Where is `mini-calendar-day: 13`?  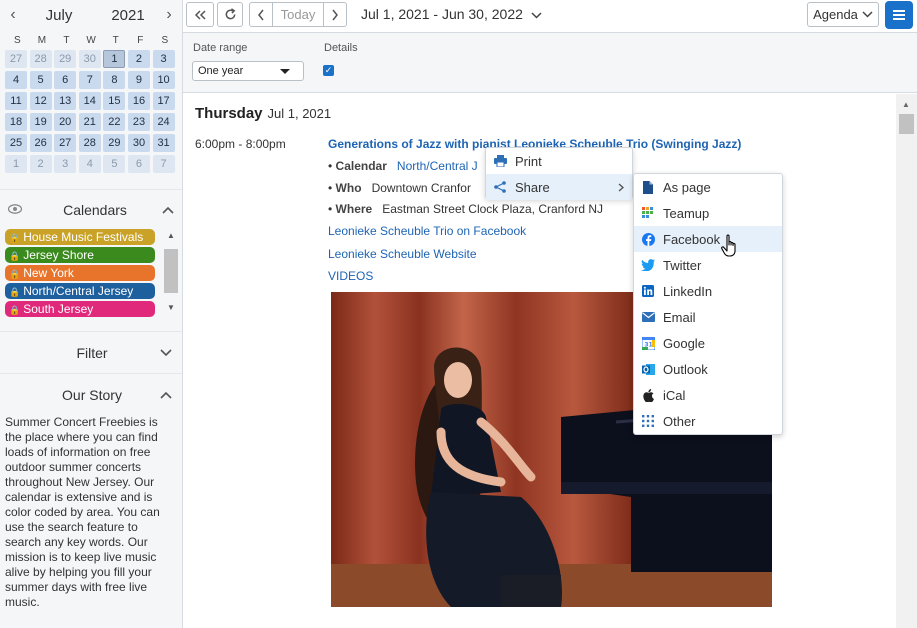 mini-calendar-day: 13 is located at coordinates (65, 101).